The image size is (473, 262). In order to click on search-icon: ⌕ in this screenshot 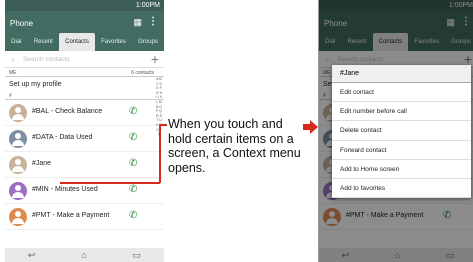, I will do `click(13, 59)`.